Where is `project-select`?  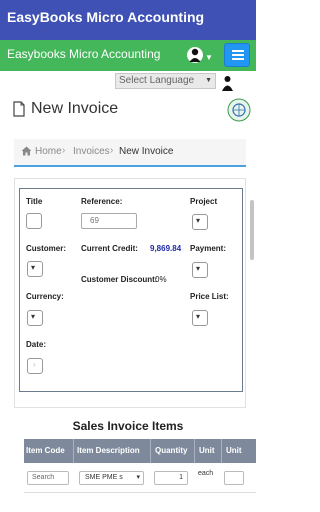 project-select is located at coordinates (200, 222).